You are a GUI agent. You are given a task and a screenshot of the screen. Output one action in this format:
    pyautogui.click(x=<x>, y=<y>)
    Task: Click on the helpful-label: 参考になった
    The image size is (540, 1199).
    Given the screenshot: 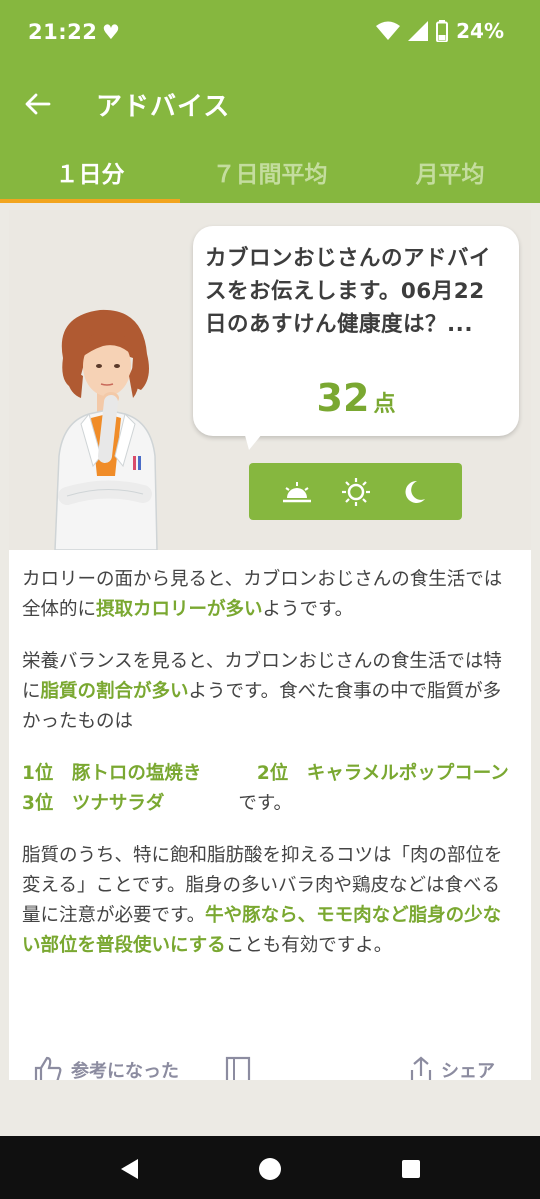 What is the action you would take?
    pyautogui.click(x=125, y=1070)
    